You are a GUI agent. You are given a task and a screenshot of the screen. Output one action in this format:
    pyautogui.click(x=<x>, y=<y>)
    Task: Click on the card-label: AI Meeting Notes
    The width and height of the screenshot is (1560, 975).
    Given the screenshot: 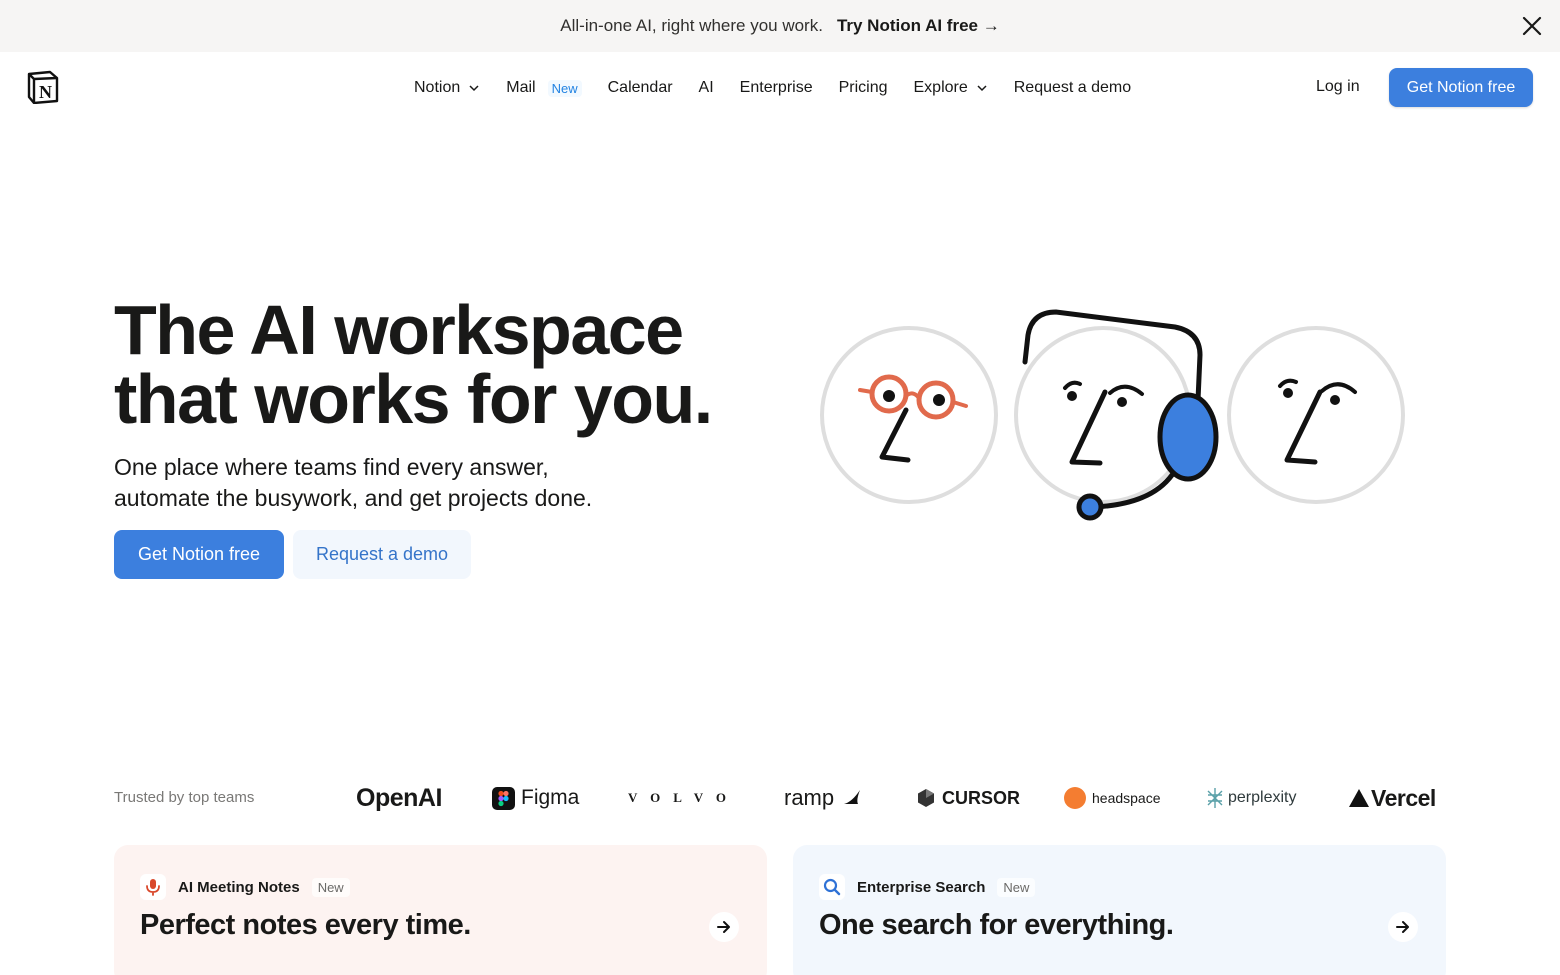 What is the action you would take?
    pyautogui.click(x=239, y=887)
    